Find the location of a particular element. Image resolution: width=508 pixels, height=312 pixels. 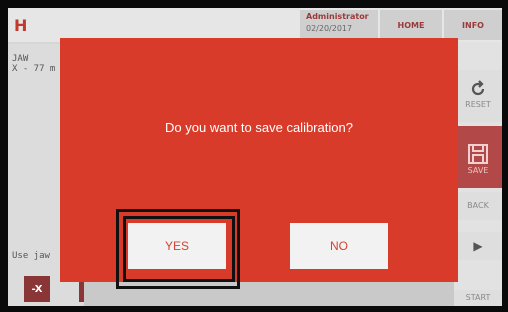

reset-button: RESET is located at coordinates (478, 96).